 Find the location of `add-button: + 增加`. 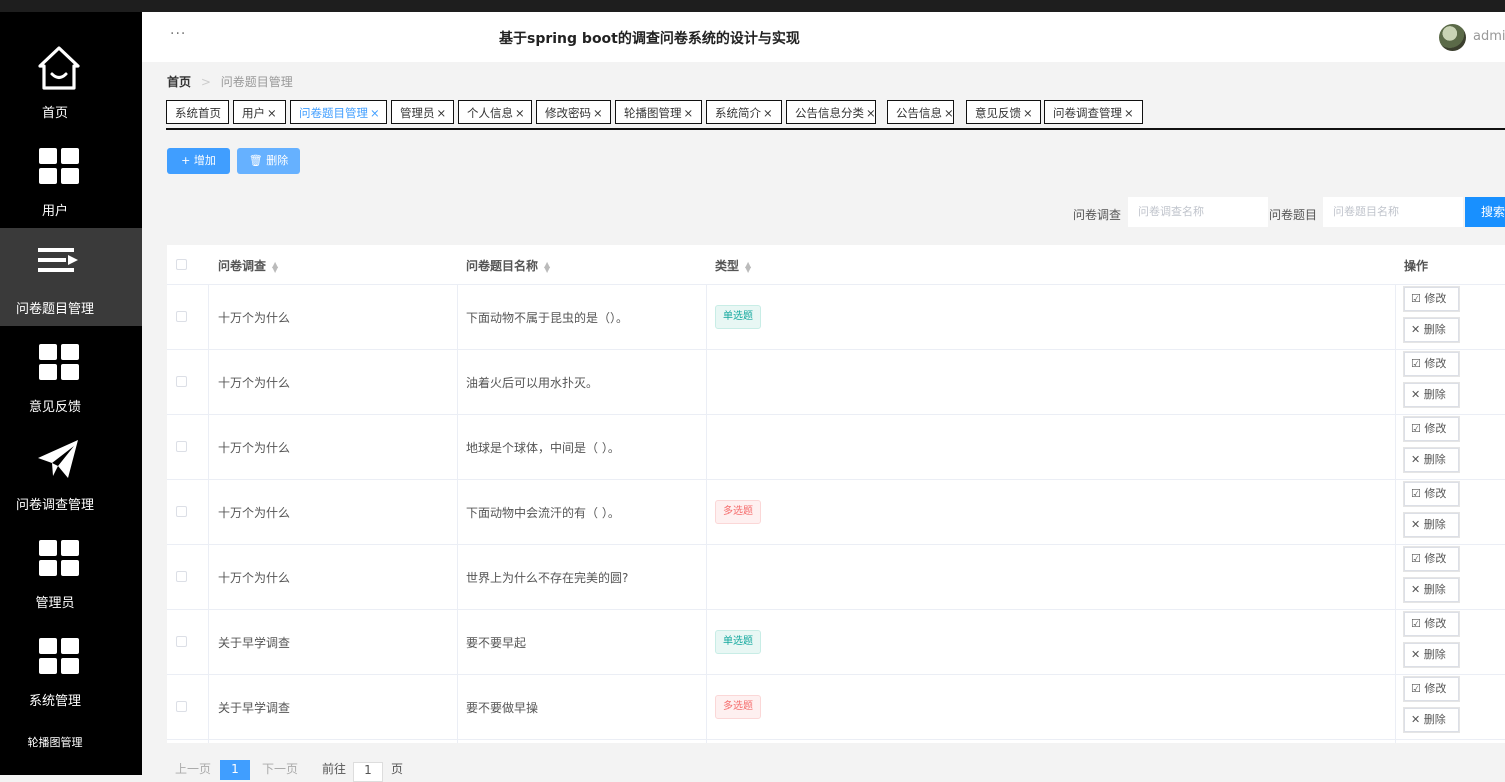

add-button: + 增加 is located at coordinates (198, 161).